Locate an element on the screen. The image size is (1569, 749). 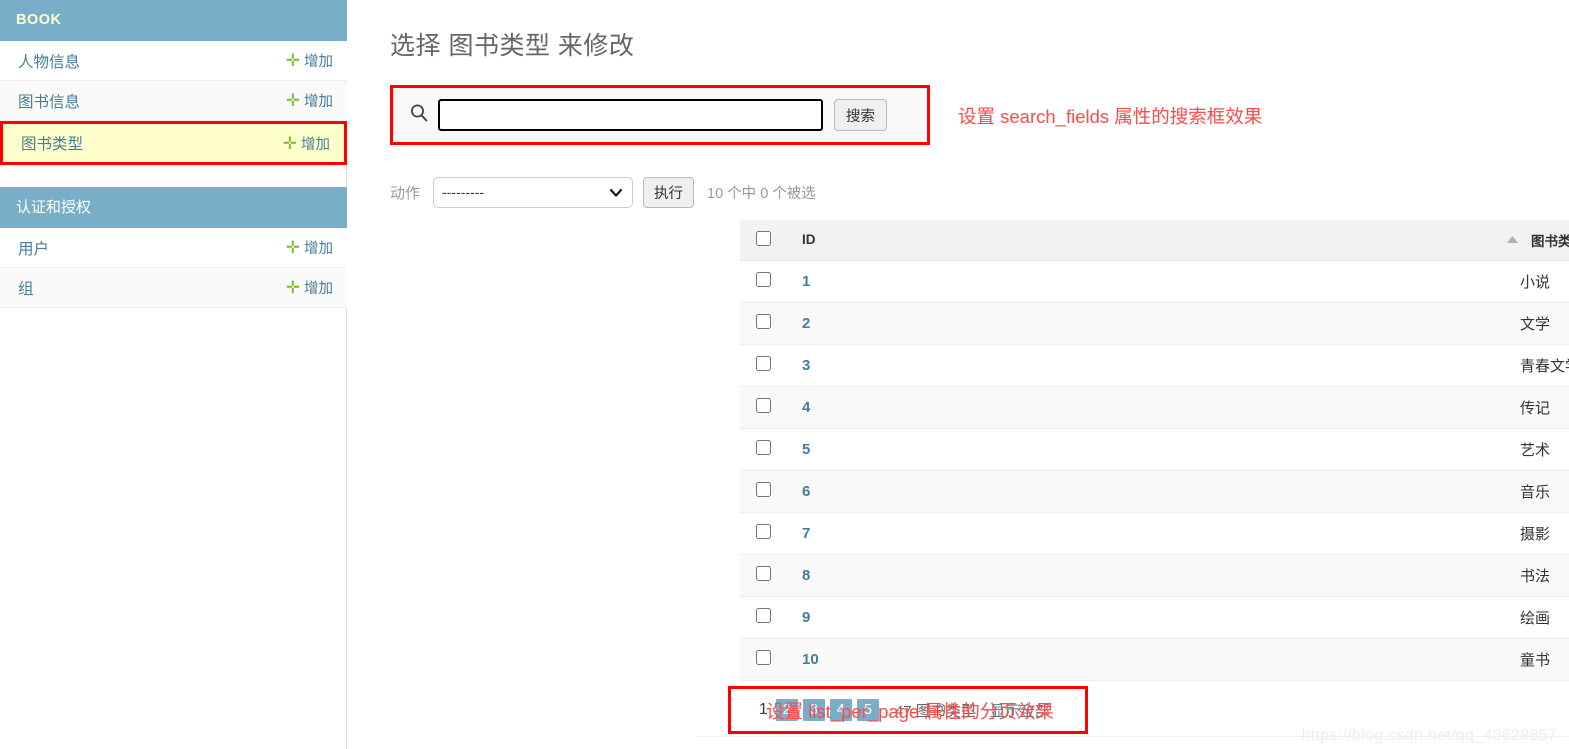
column-header-type-inner: 图书类型 is located at coordinates (1537, 240).